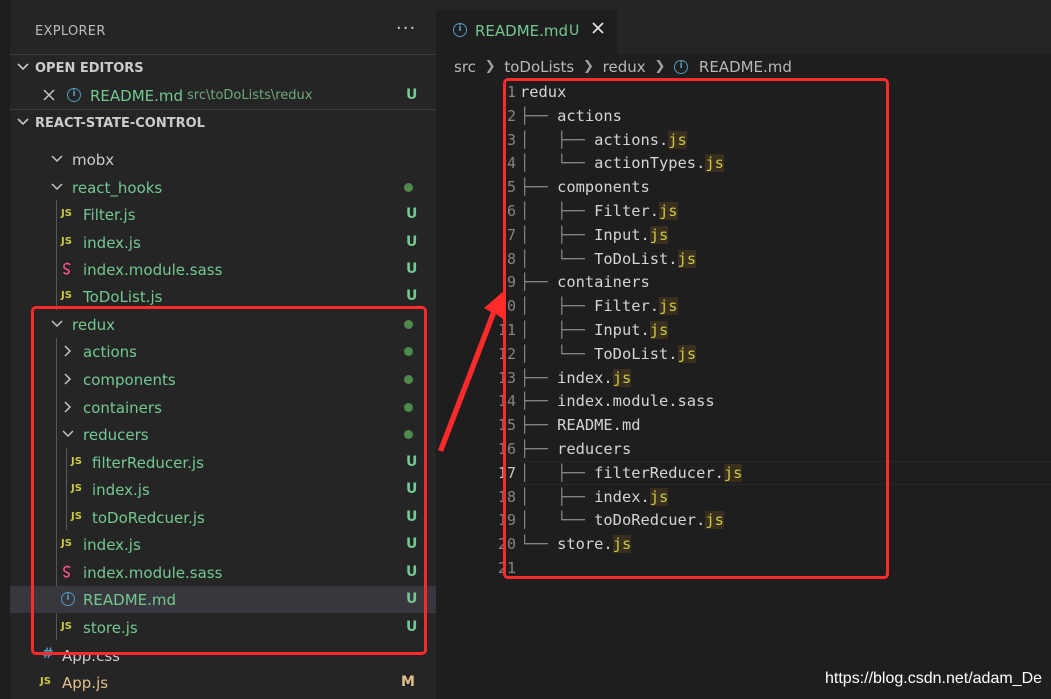  Describe the element at coordinates (153, 270) in the screenshot. I see `tree-item-label: index.module.sass` at that location.